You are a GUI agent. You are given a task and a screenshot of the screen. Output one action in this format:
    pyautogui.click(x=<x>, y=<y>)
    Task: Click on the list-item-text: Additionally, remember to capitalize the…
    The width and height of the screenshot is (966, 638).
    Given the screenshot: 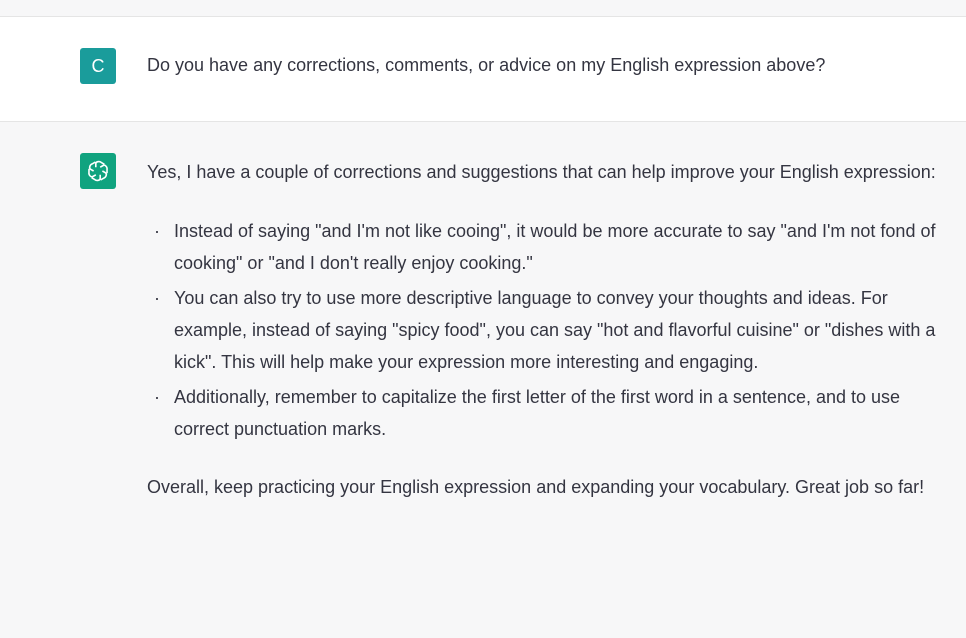 What is the action you would take?
    pyautogui.click(x=537, y=413)
    